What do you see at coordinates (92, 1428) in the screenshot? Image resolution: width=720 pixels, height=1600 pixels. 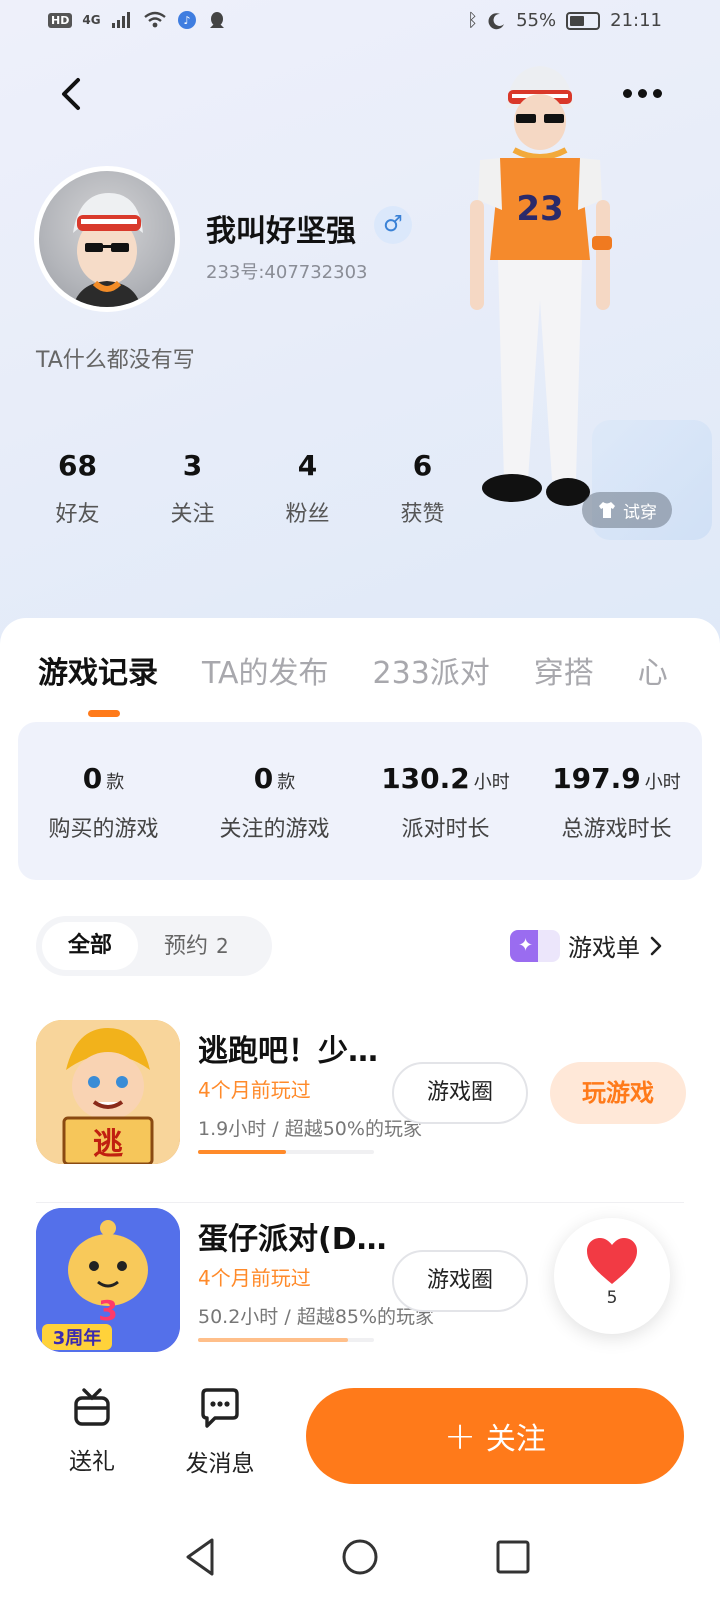 I see `gift-button: 送礼` at bounding box center [92, 1428].